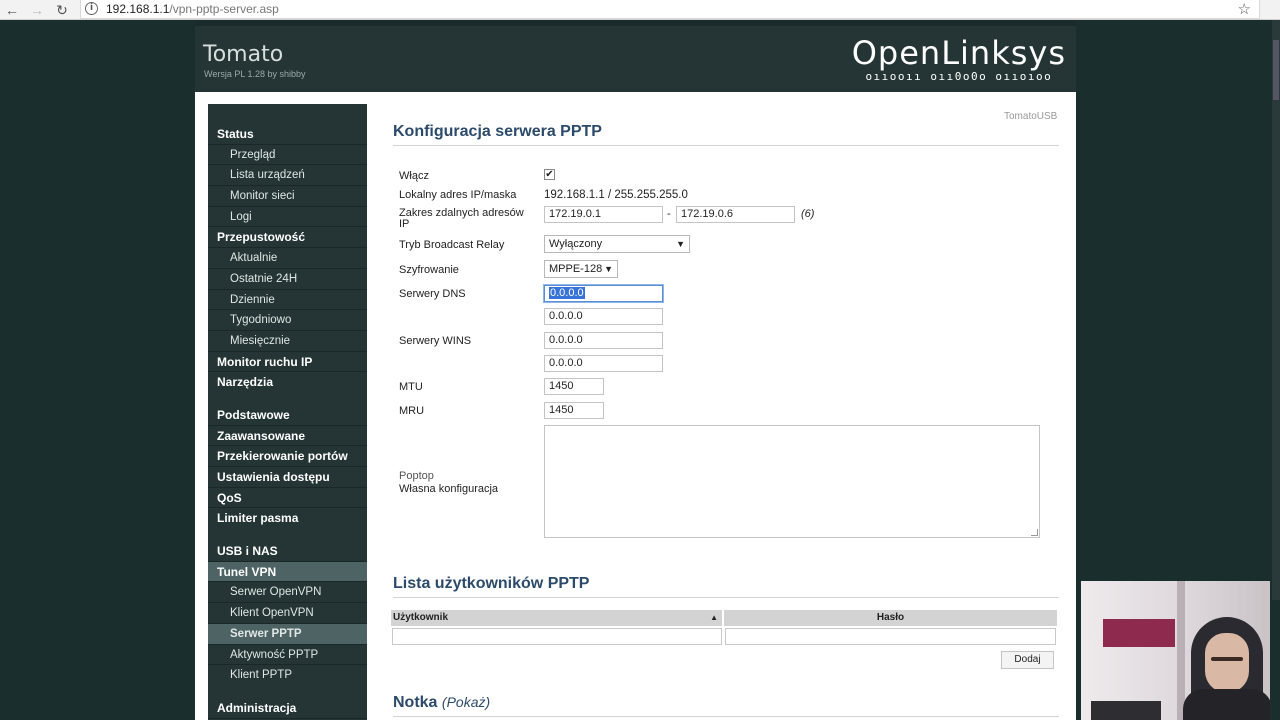 This screenshot has height=720, width=1280. What do you see at coordinates (287, 551) in the screenshot?
I see `sidebar-item-usb-i-nas: USB i NAS` at bounding box center [287, 551].